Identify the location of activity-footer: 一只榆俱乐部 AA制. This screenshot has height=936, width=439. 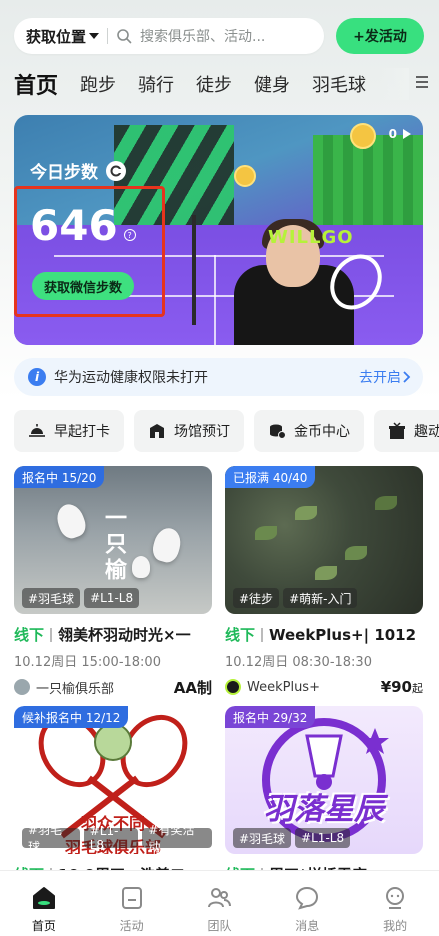
(113, 687).